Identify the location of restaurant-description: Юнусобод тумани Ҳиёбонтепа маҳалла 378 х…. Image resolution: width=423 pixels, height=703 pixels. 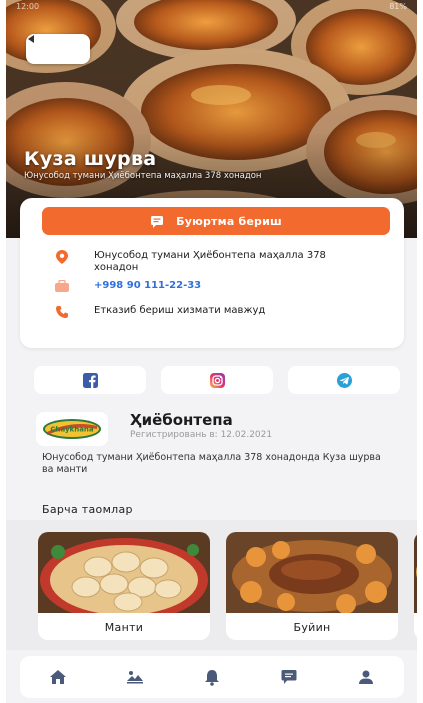
(211, 463).